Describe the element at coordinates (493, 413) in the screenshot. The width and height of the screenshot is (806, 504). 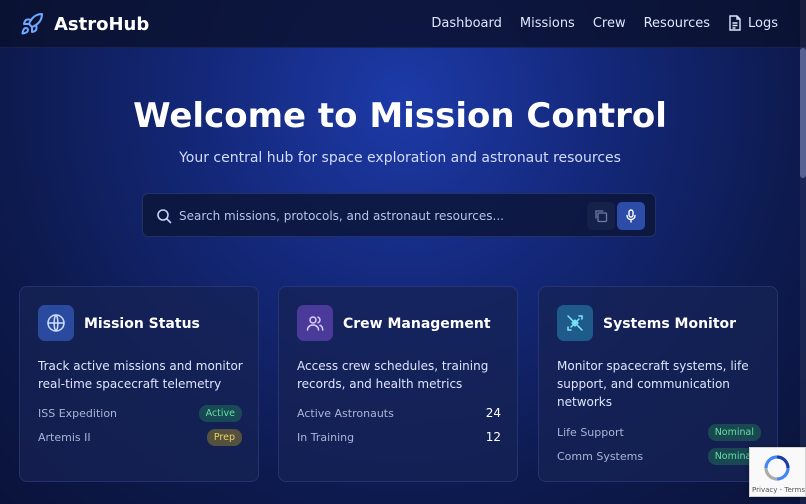
I see `stat-value: 24` at that location.